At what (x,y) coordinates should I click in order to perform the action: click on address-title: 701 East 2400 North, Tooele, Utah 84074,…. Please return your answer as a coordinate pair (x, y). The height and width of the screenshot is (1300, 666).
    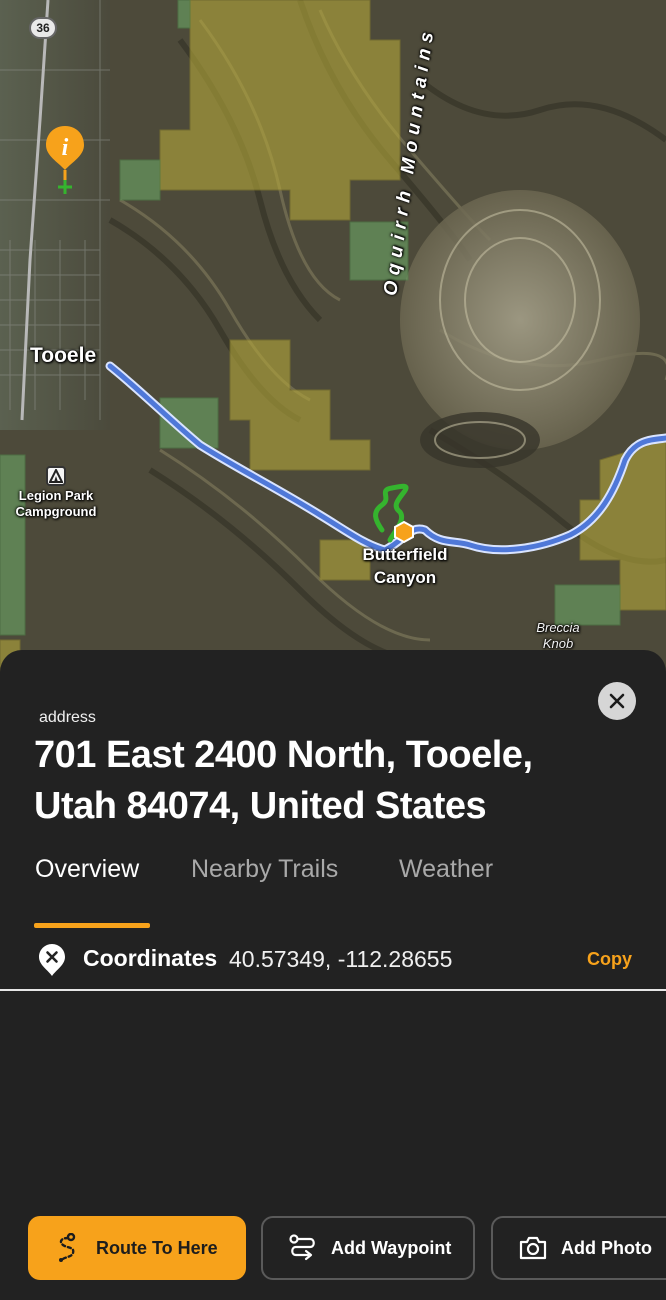
    Looking at the image, I should click on (334, 781).